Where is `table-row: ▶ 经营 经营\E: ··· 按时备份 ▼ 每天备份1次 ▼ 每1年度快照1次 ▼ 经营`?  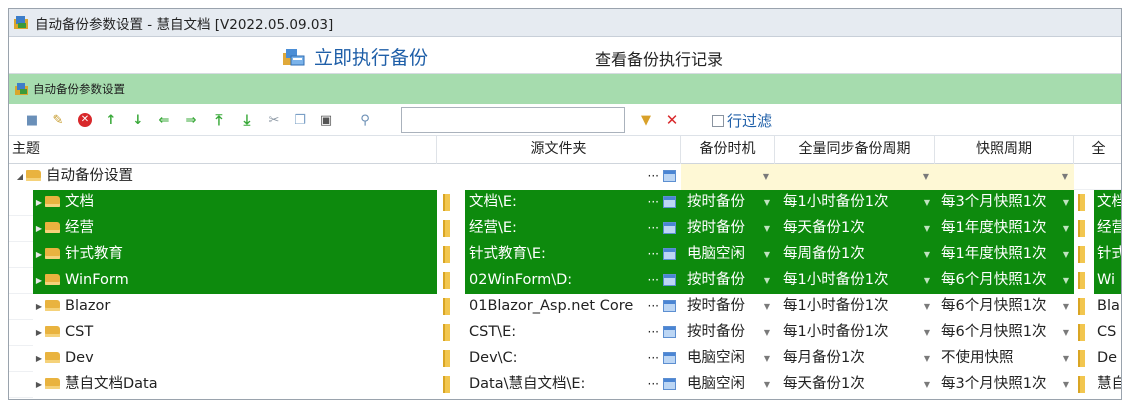 table-row: ▶ 经营 经营\E: ··· 按时备份 ▼ 每天备份1次 ▼ 每1年度快照1次 ▼ 经营 is located at coordinates (565, 229).